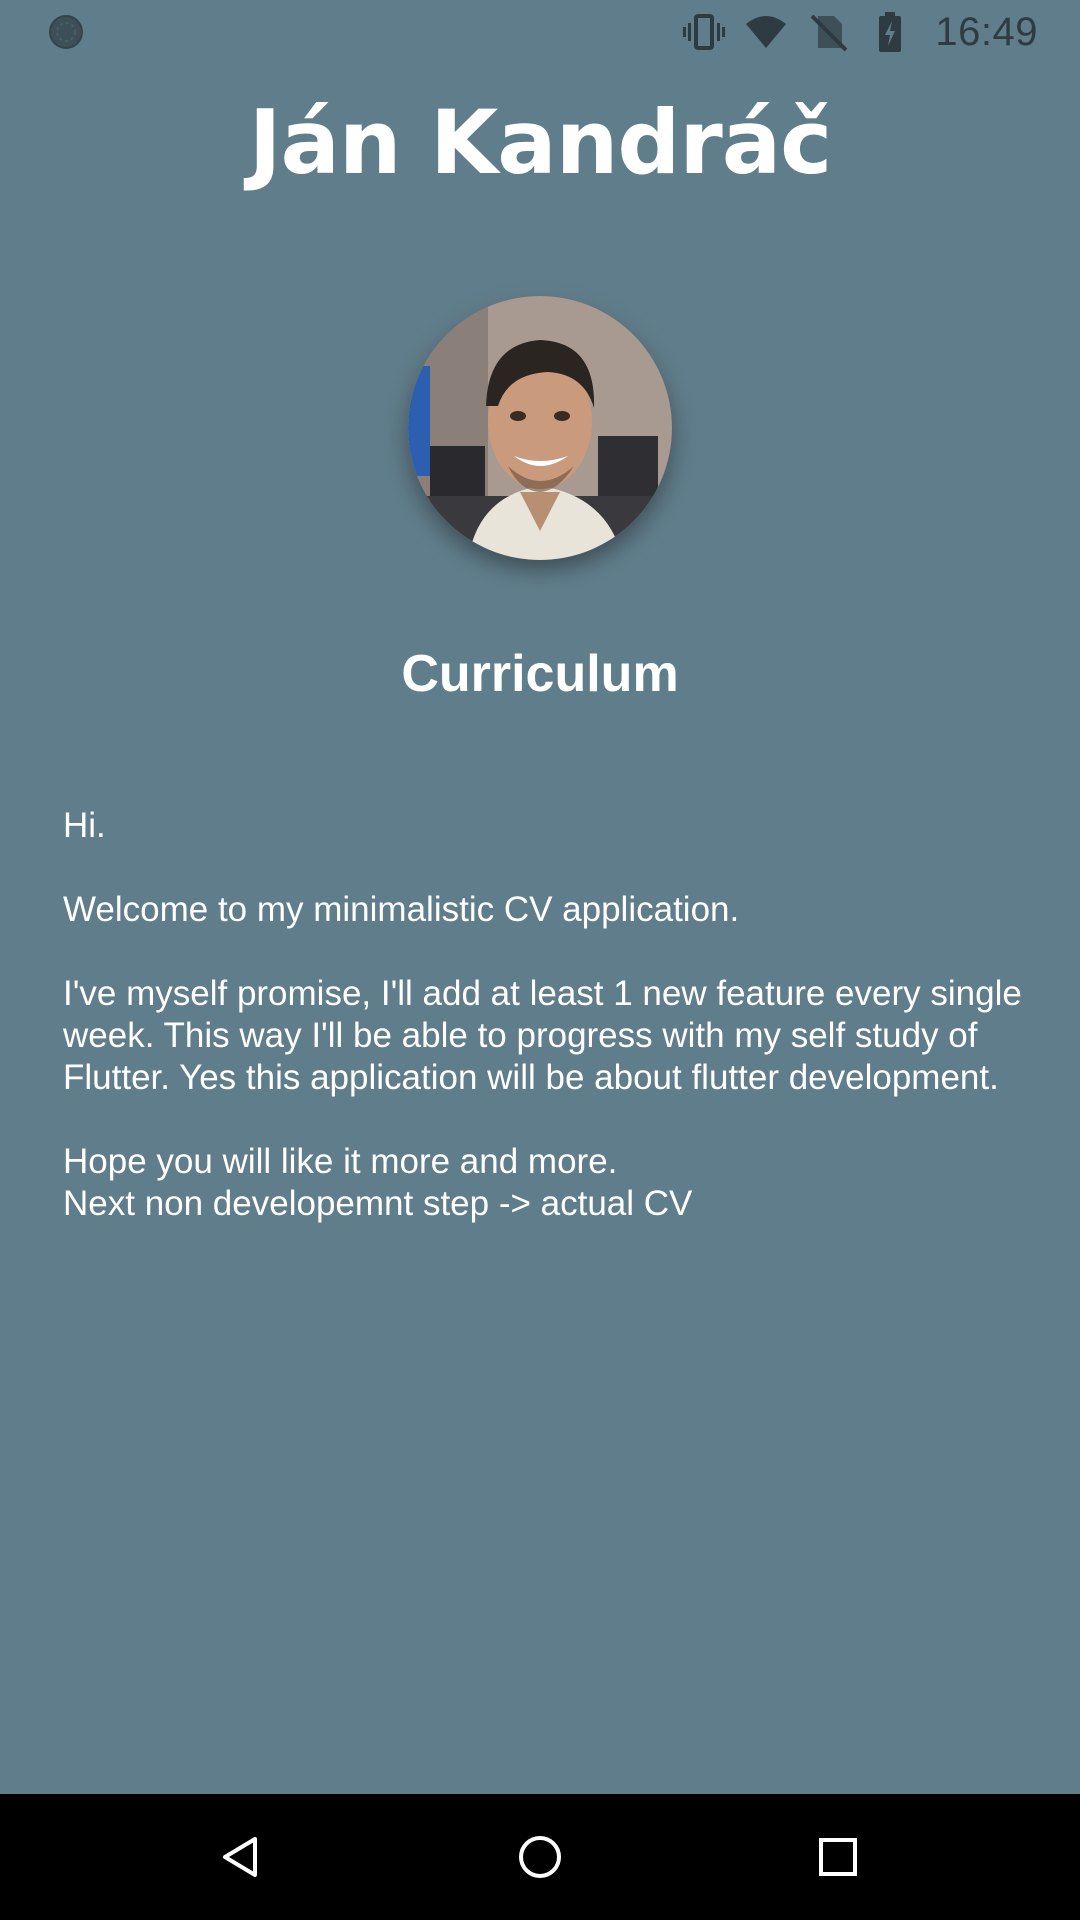 This screenshot has height=1920, width=1080. I want to click on recents-icon, so click(838, 1857).